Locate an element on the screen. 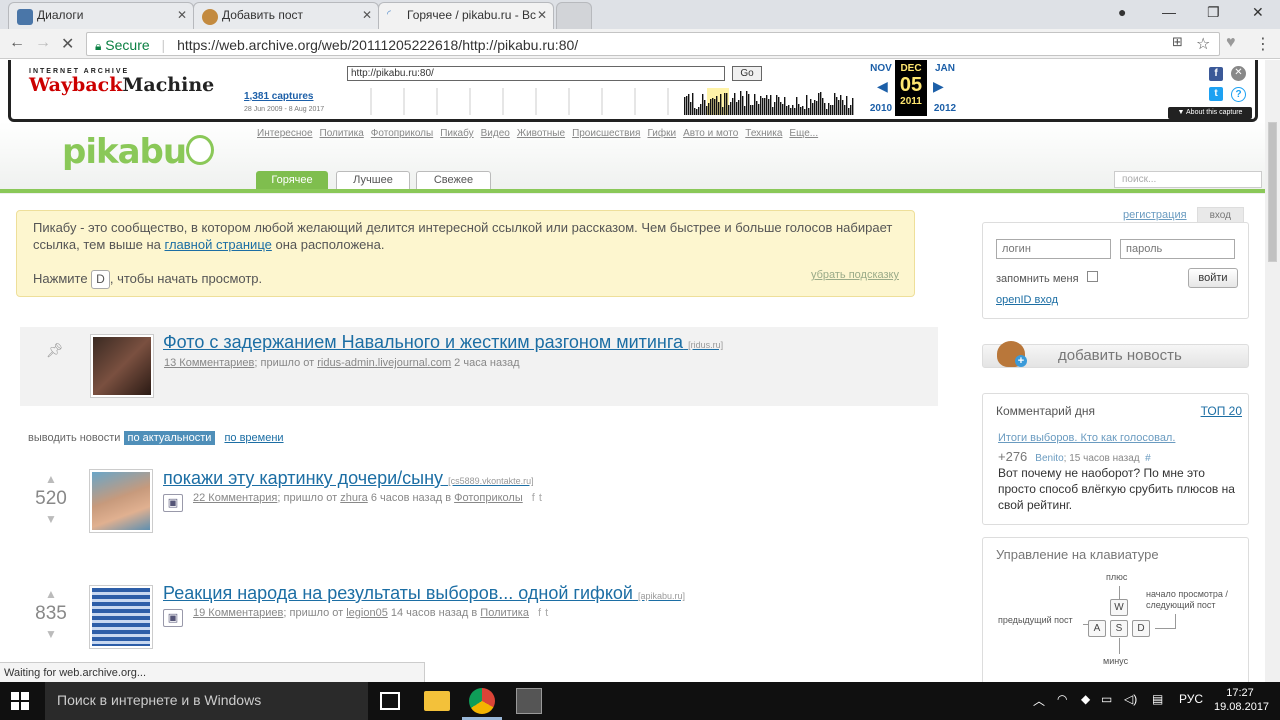 This screenshot has height=720, width=1280. prev-month: NOV is located at coordinates (881, 68).